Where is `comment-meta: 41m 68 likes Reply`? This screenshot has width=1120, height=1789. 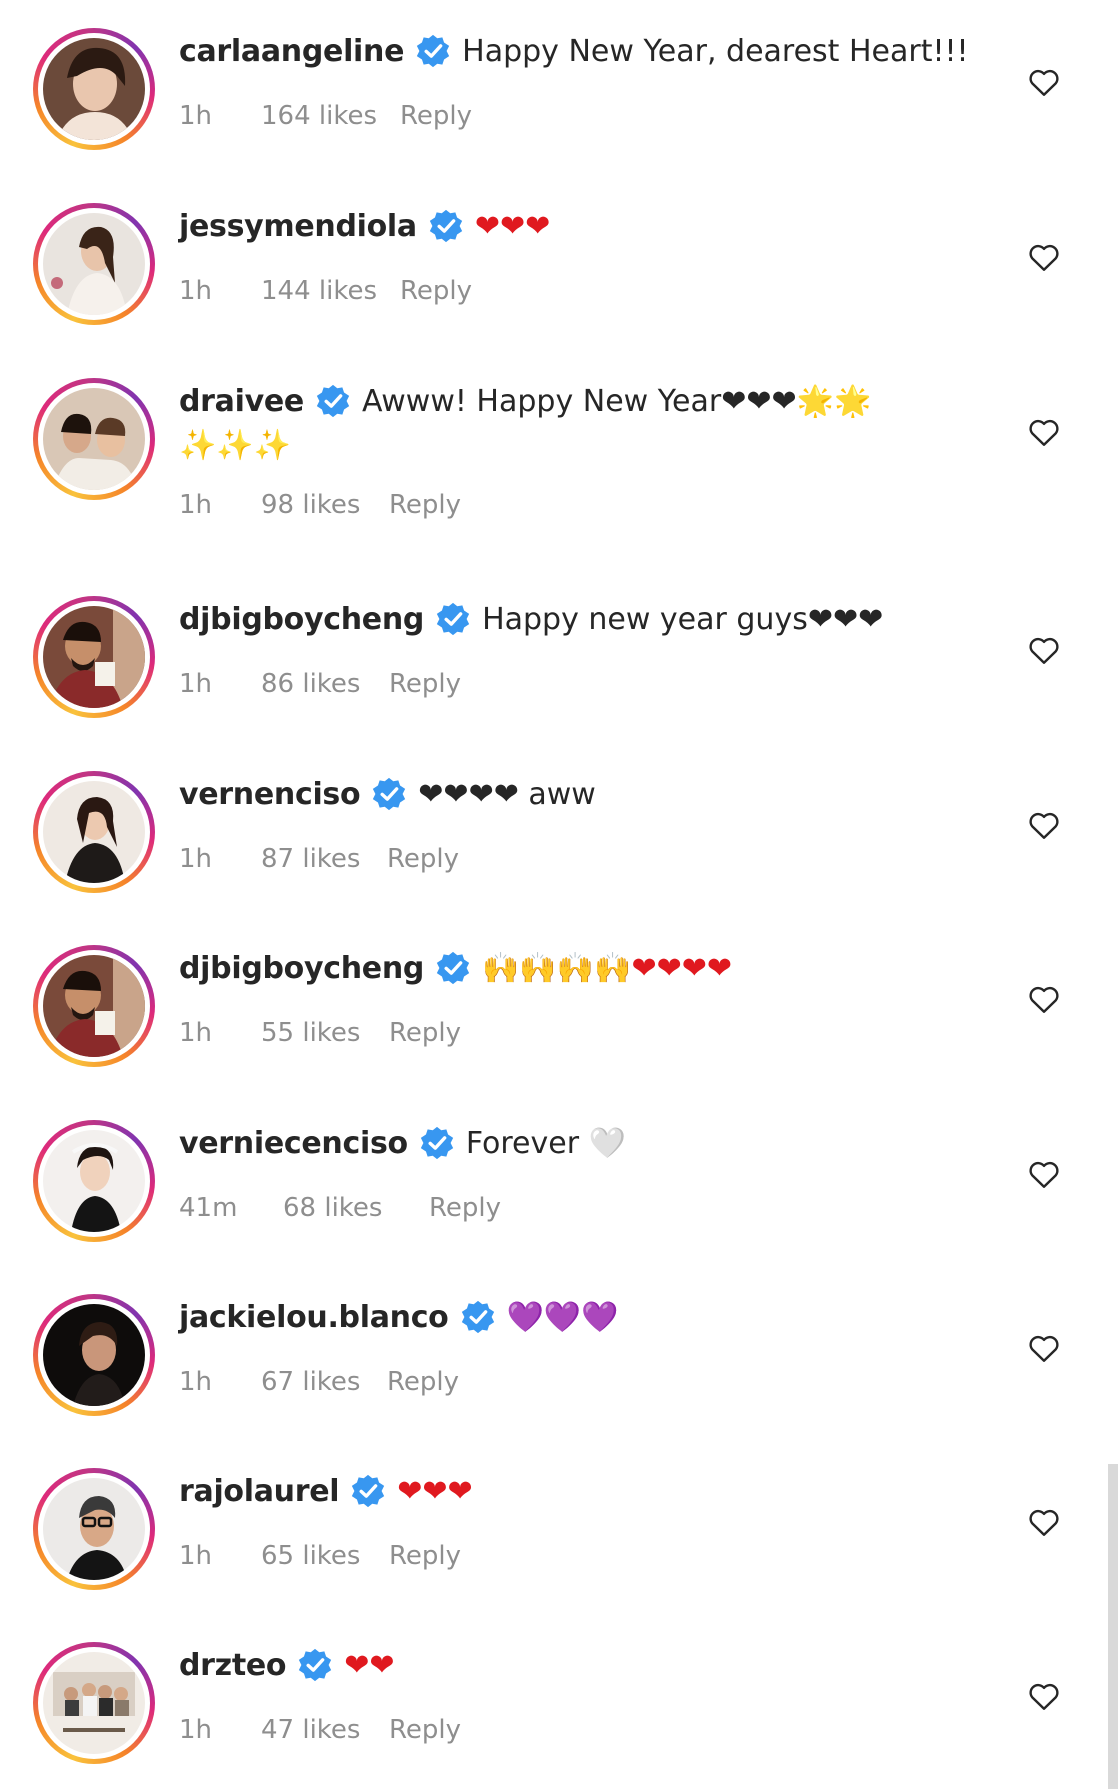
comment-meta: 41m 68 likes Reply is located at coordinates (340, 1208).